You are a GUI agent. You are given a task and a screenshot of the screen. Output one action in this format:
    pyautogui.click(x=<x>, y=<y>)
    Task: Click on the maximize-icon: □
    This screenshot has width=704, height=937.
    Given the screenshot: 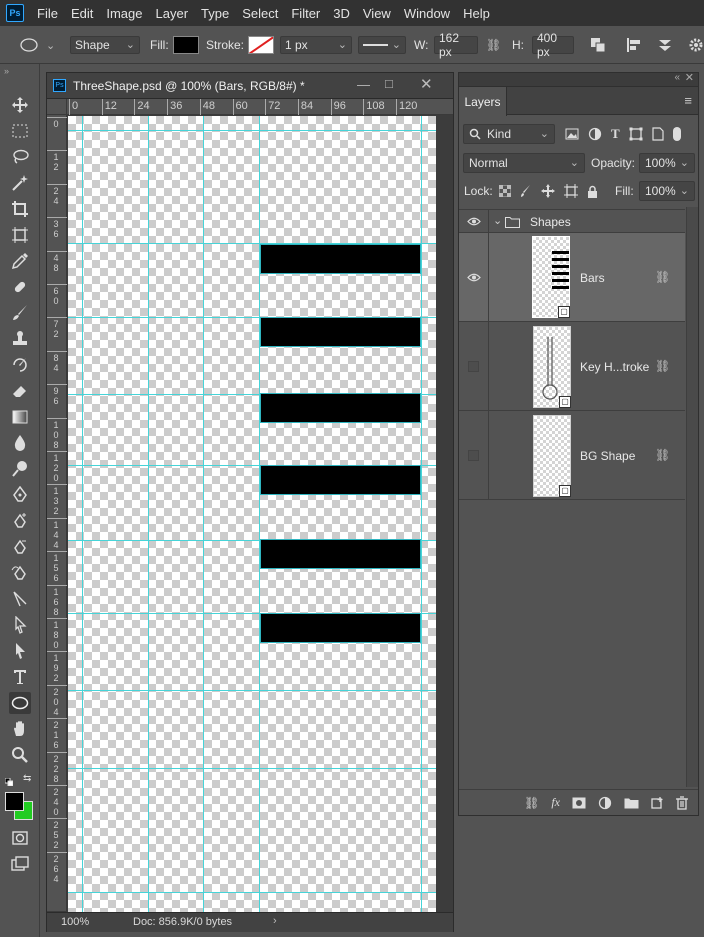 What is the action you would take?
    pyautogui.click(x=389, y=83)
    